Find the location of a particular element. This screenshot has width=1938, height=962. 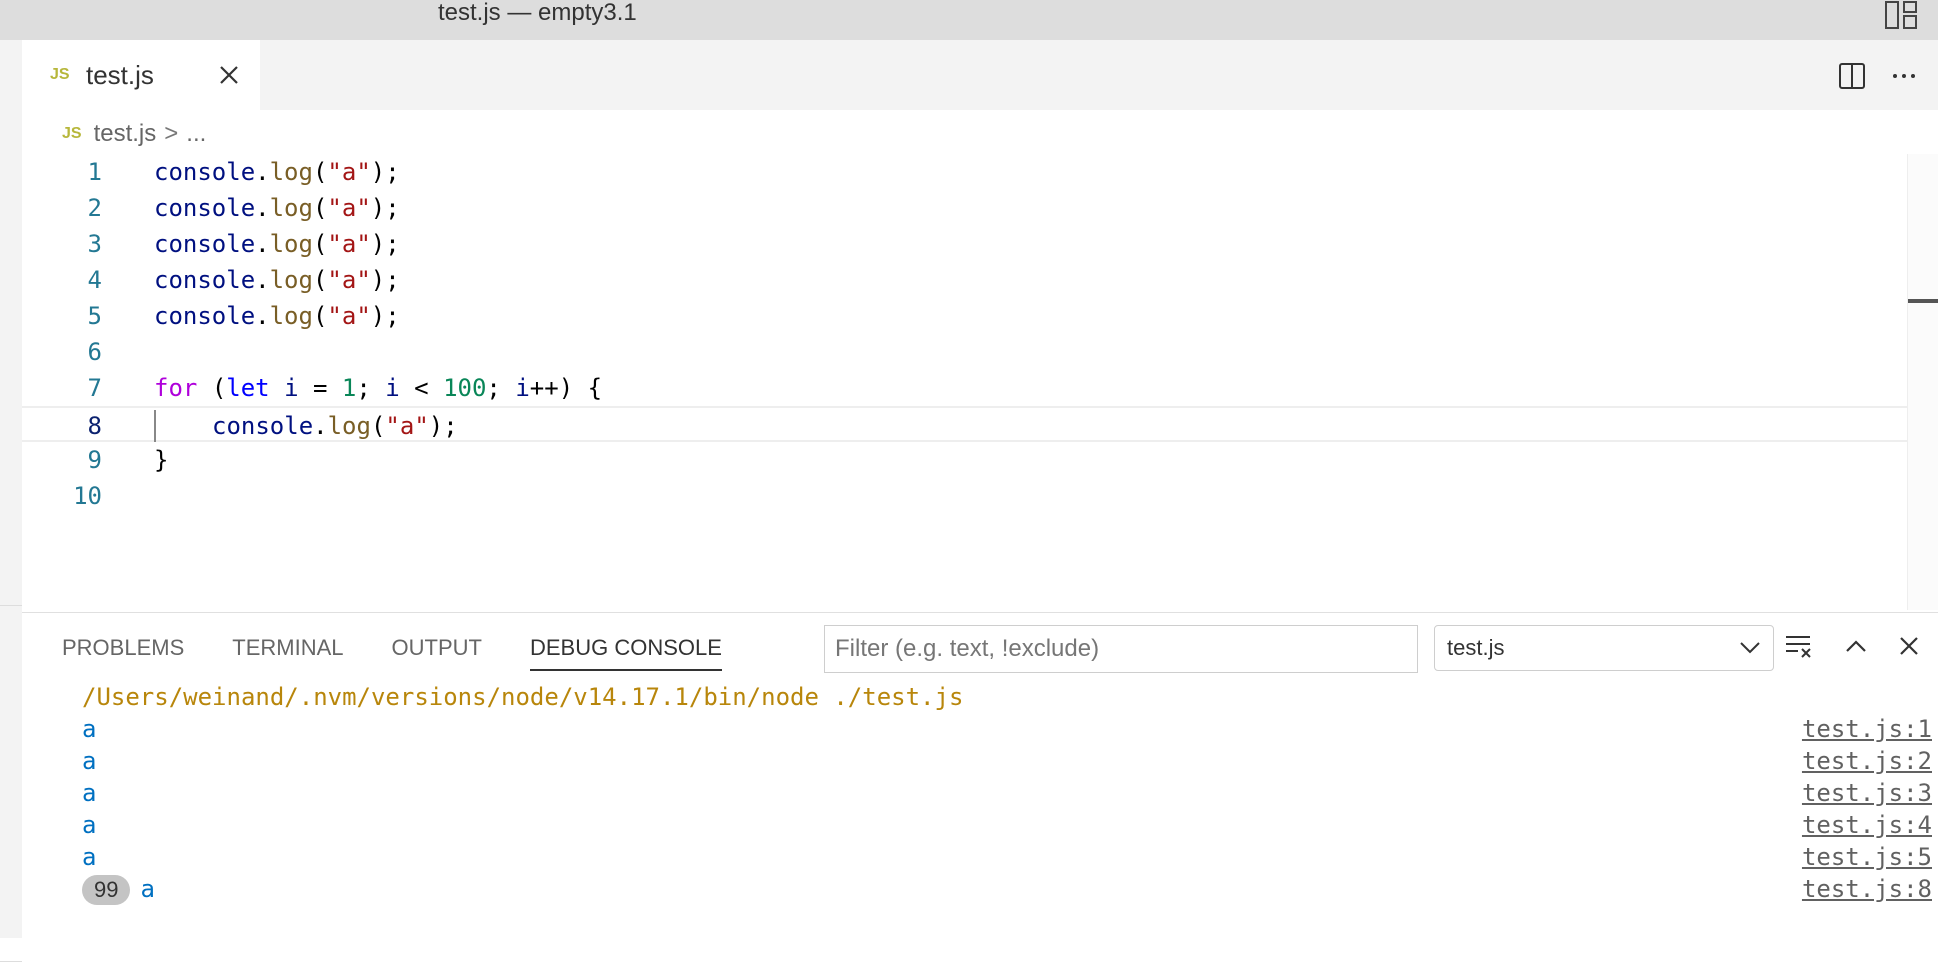

line-number: 10 is located at coordinates (87, 496).